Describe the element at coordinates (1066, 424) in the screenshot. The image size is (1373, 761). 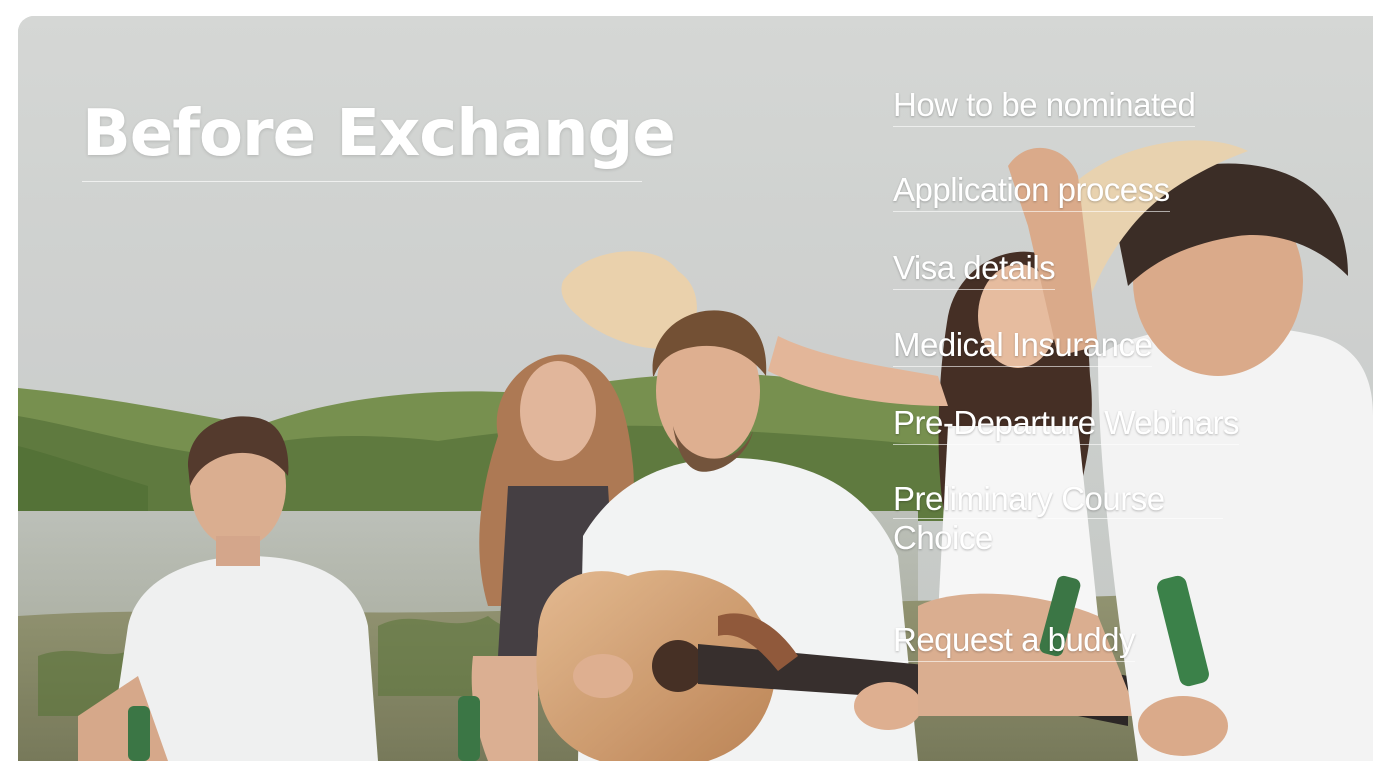
I see `nav-link-pre-departure-webinars: Pre-Departure Webinars` at that location.